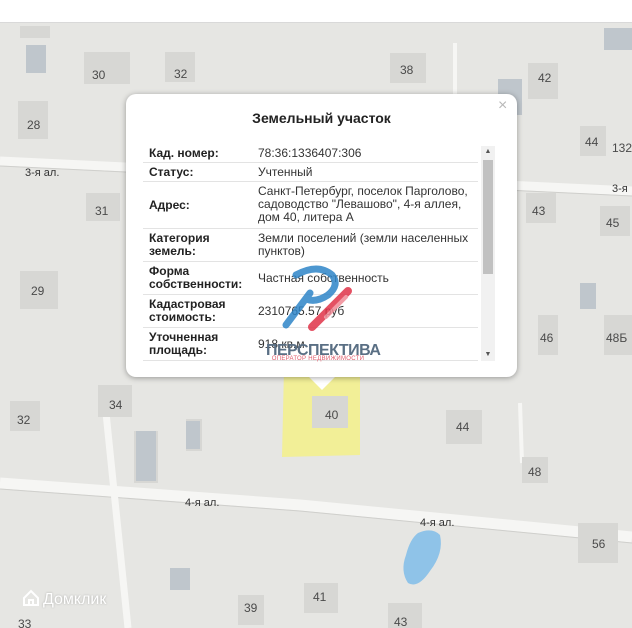 The width and height of the screenshot is (632, 628). Describe the element at coordinates (316, 11) in the screenshot. I see `top-bar` at that location.